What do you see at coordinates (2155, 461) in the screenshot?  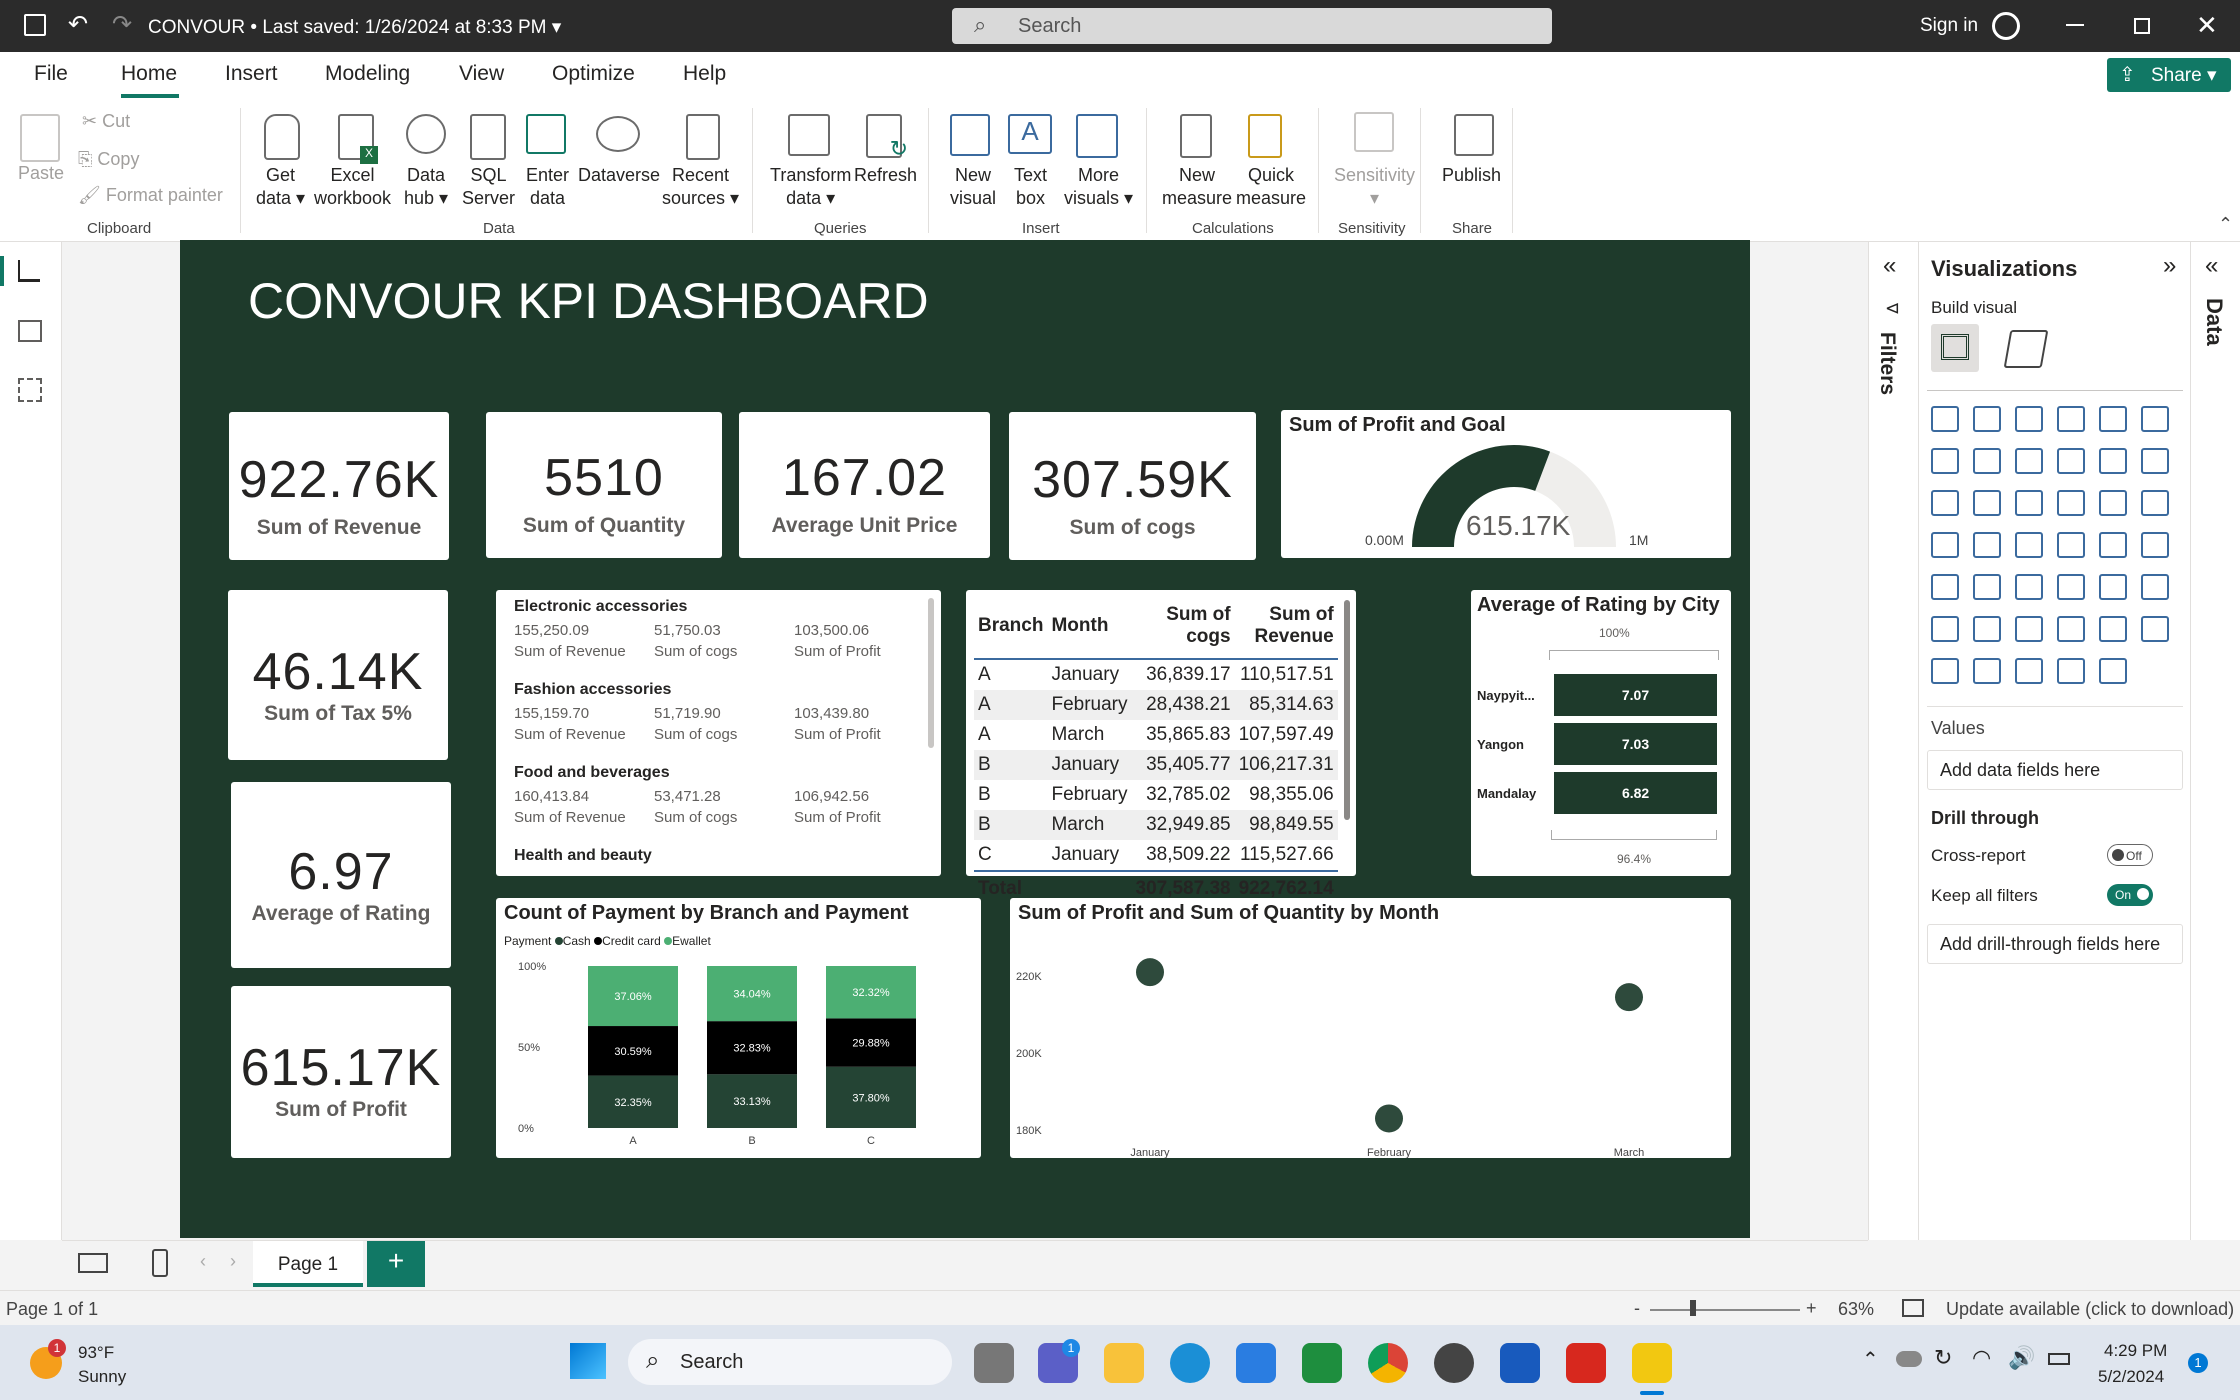 I see `ribbon-chart-icon` at bounding box center [2155, 461].